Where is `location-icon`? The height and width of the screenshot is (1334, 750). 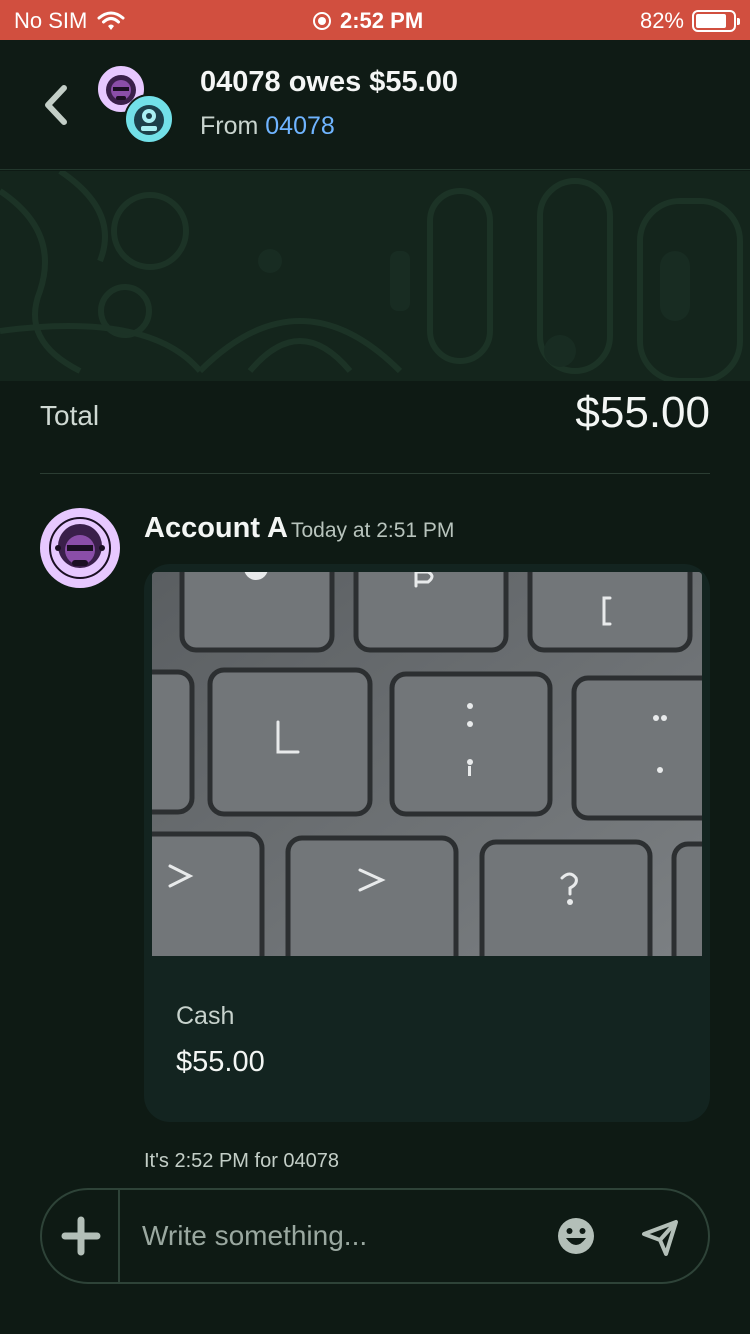
location-icon is located at coordinates (322, 21).